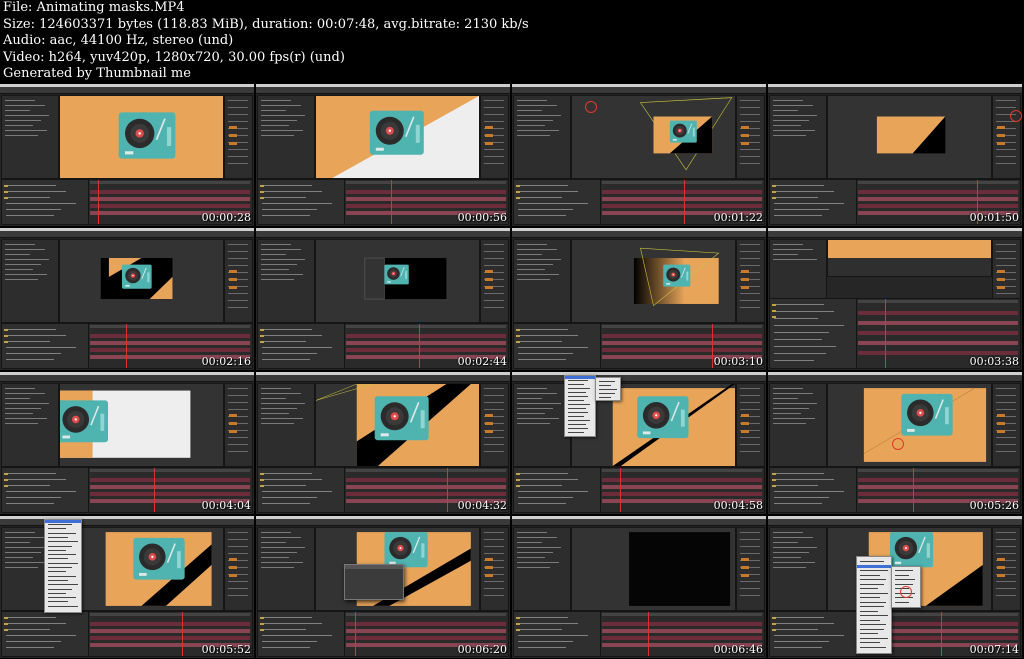 This screenshot has height=659, width=1024. Describe the element at coordinates (738, 217) in the screenshot. I see `thumbnail-timestamp: 00:01:22` at that location.